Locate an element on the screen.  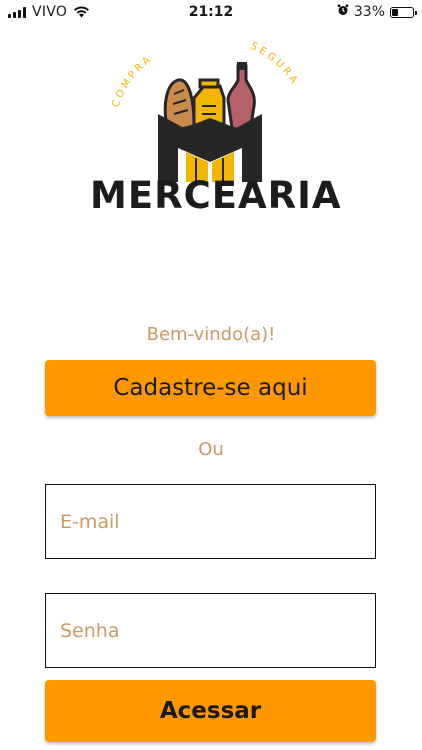
password-field is located at coordinates (210, 630).